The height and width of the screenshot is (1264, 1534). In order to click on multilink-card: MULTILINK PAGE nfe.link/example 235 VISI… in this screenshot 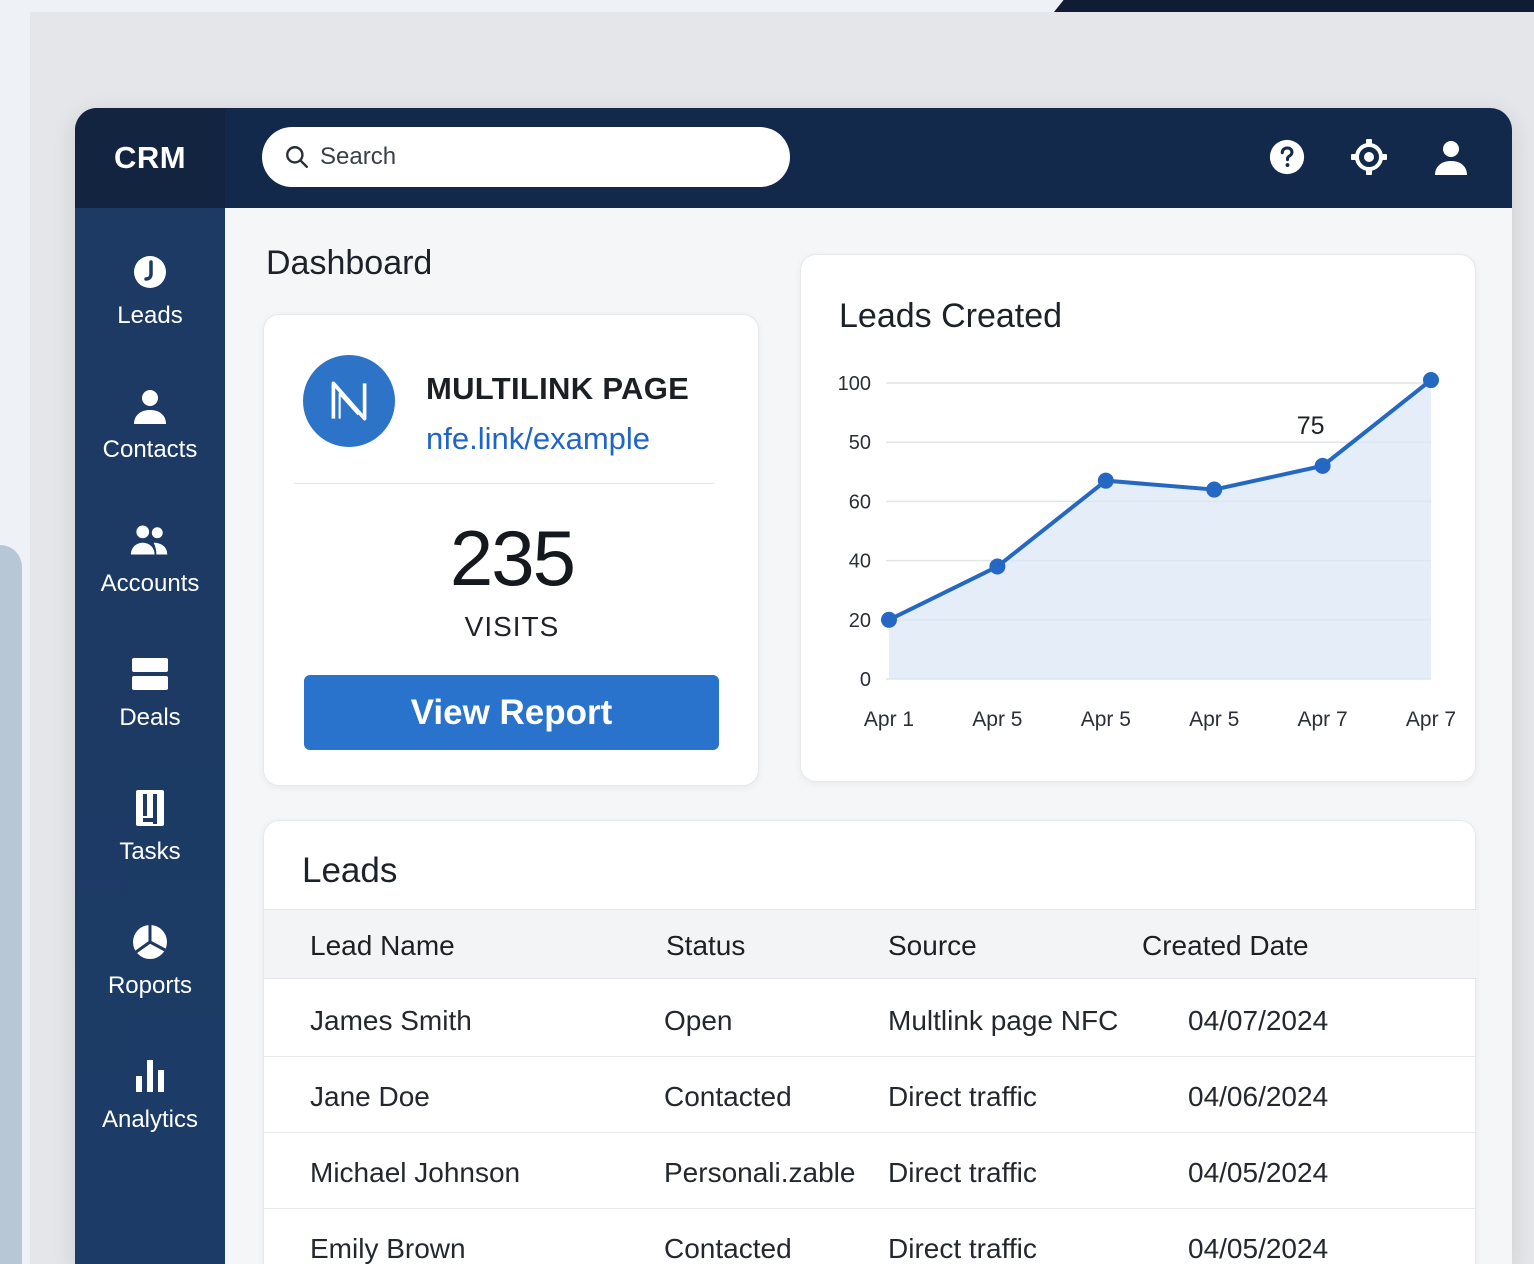, I will do `click(511, 550)`.